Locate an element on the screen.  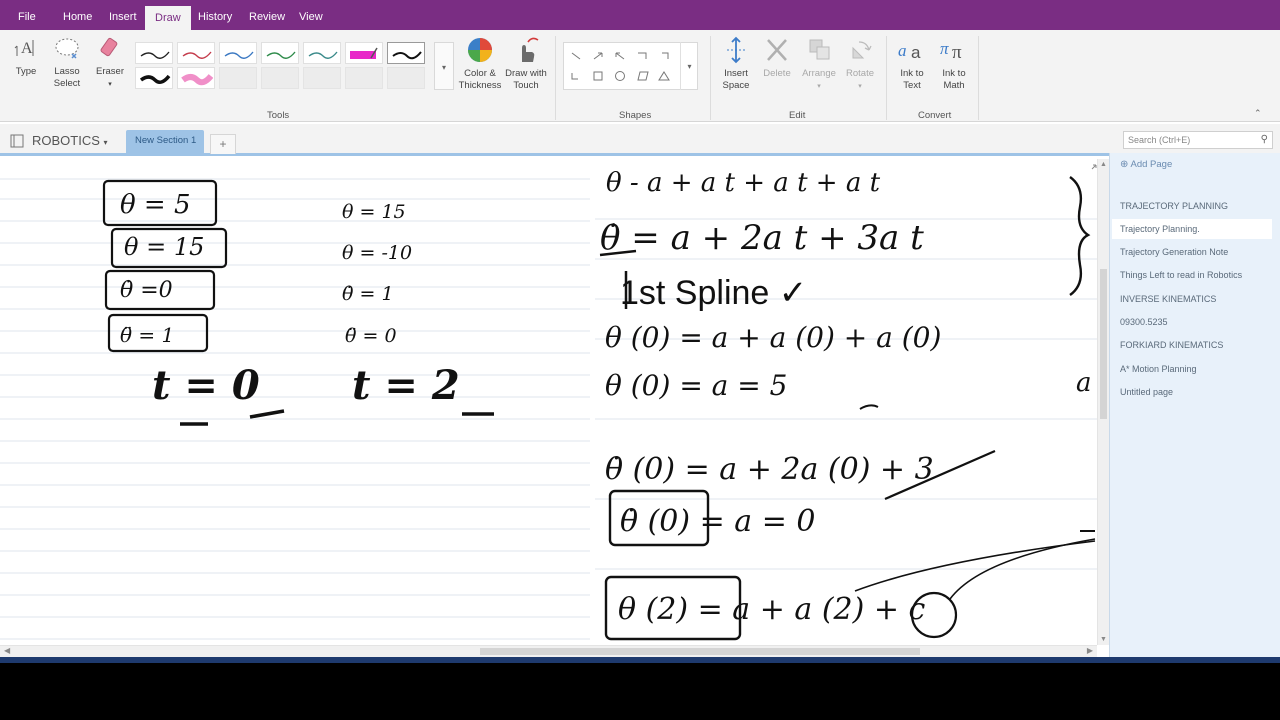
ink-text-label-1: Ink to is located at coordinates (912, 73).